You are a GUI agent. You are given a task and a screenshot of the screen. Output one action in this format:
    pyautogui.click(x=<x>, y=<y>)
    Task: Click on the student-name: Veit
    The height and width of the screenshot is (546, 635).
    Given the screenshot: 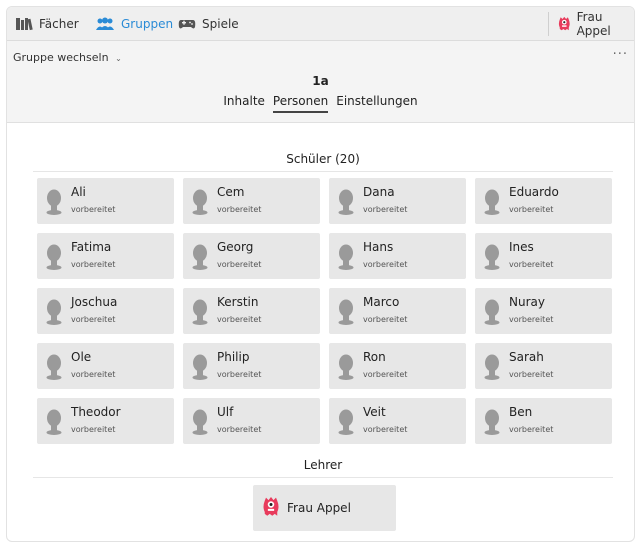 What is the action you would take?
    pyautogui.click(x=374, y=412)
    